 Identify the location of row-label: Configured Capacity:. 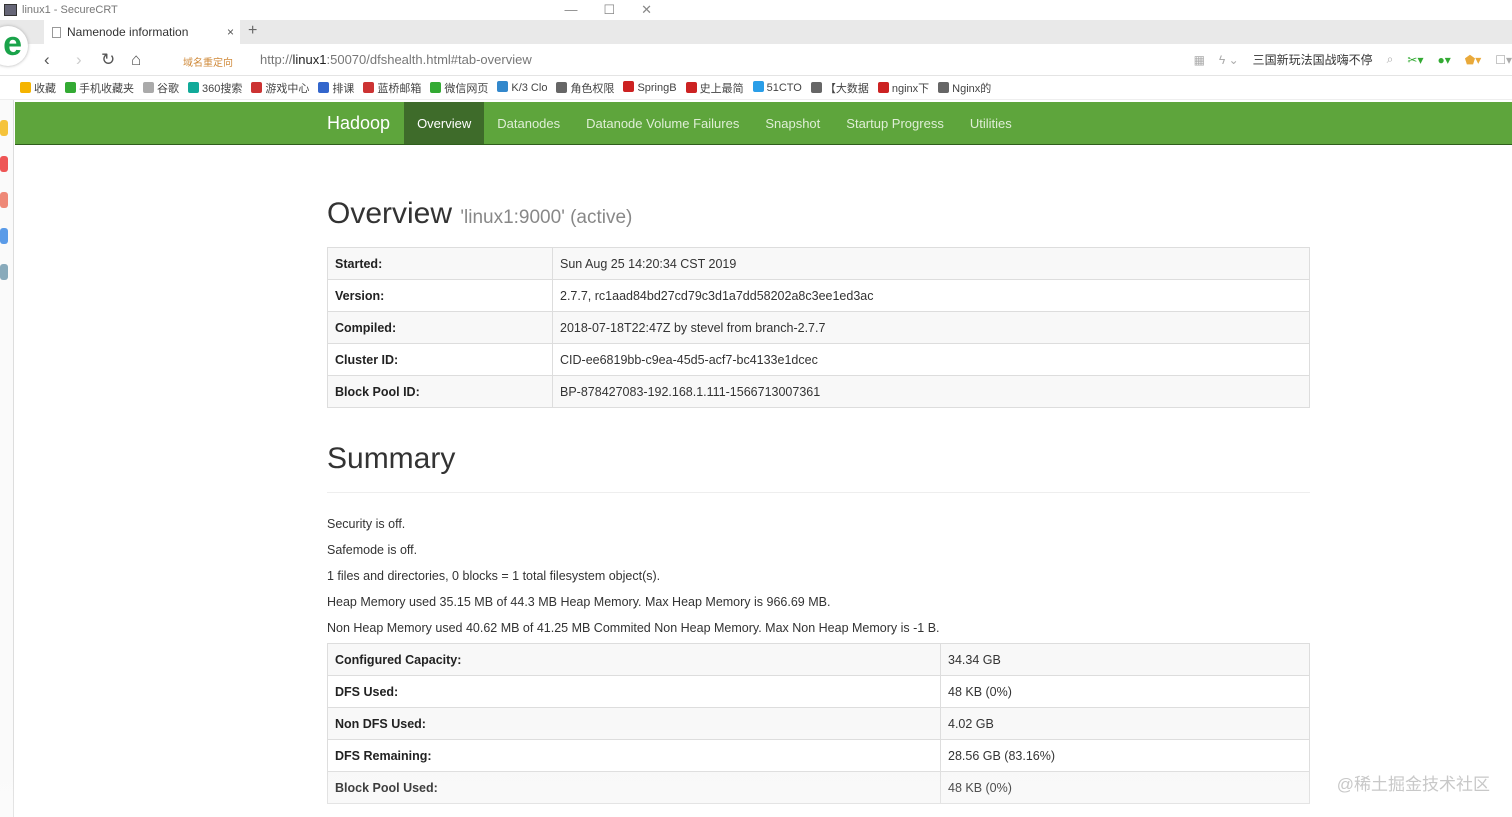
(634, 659).